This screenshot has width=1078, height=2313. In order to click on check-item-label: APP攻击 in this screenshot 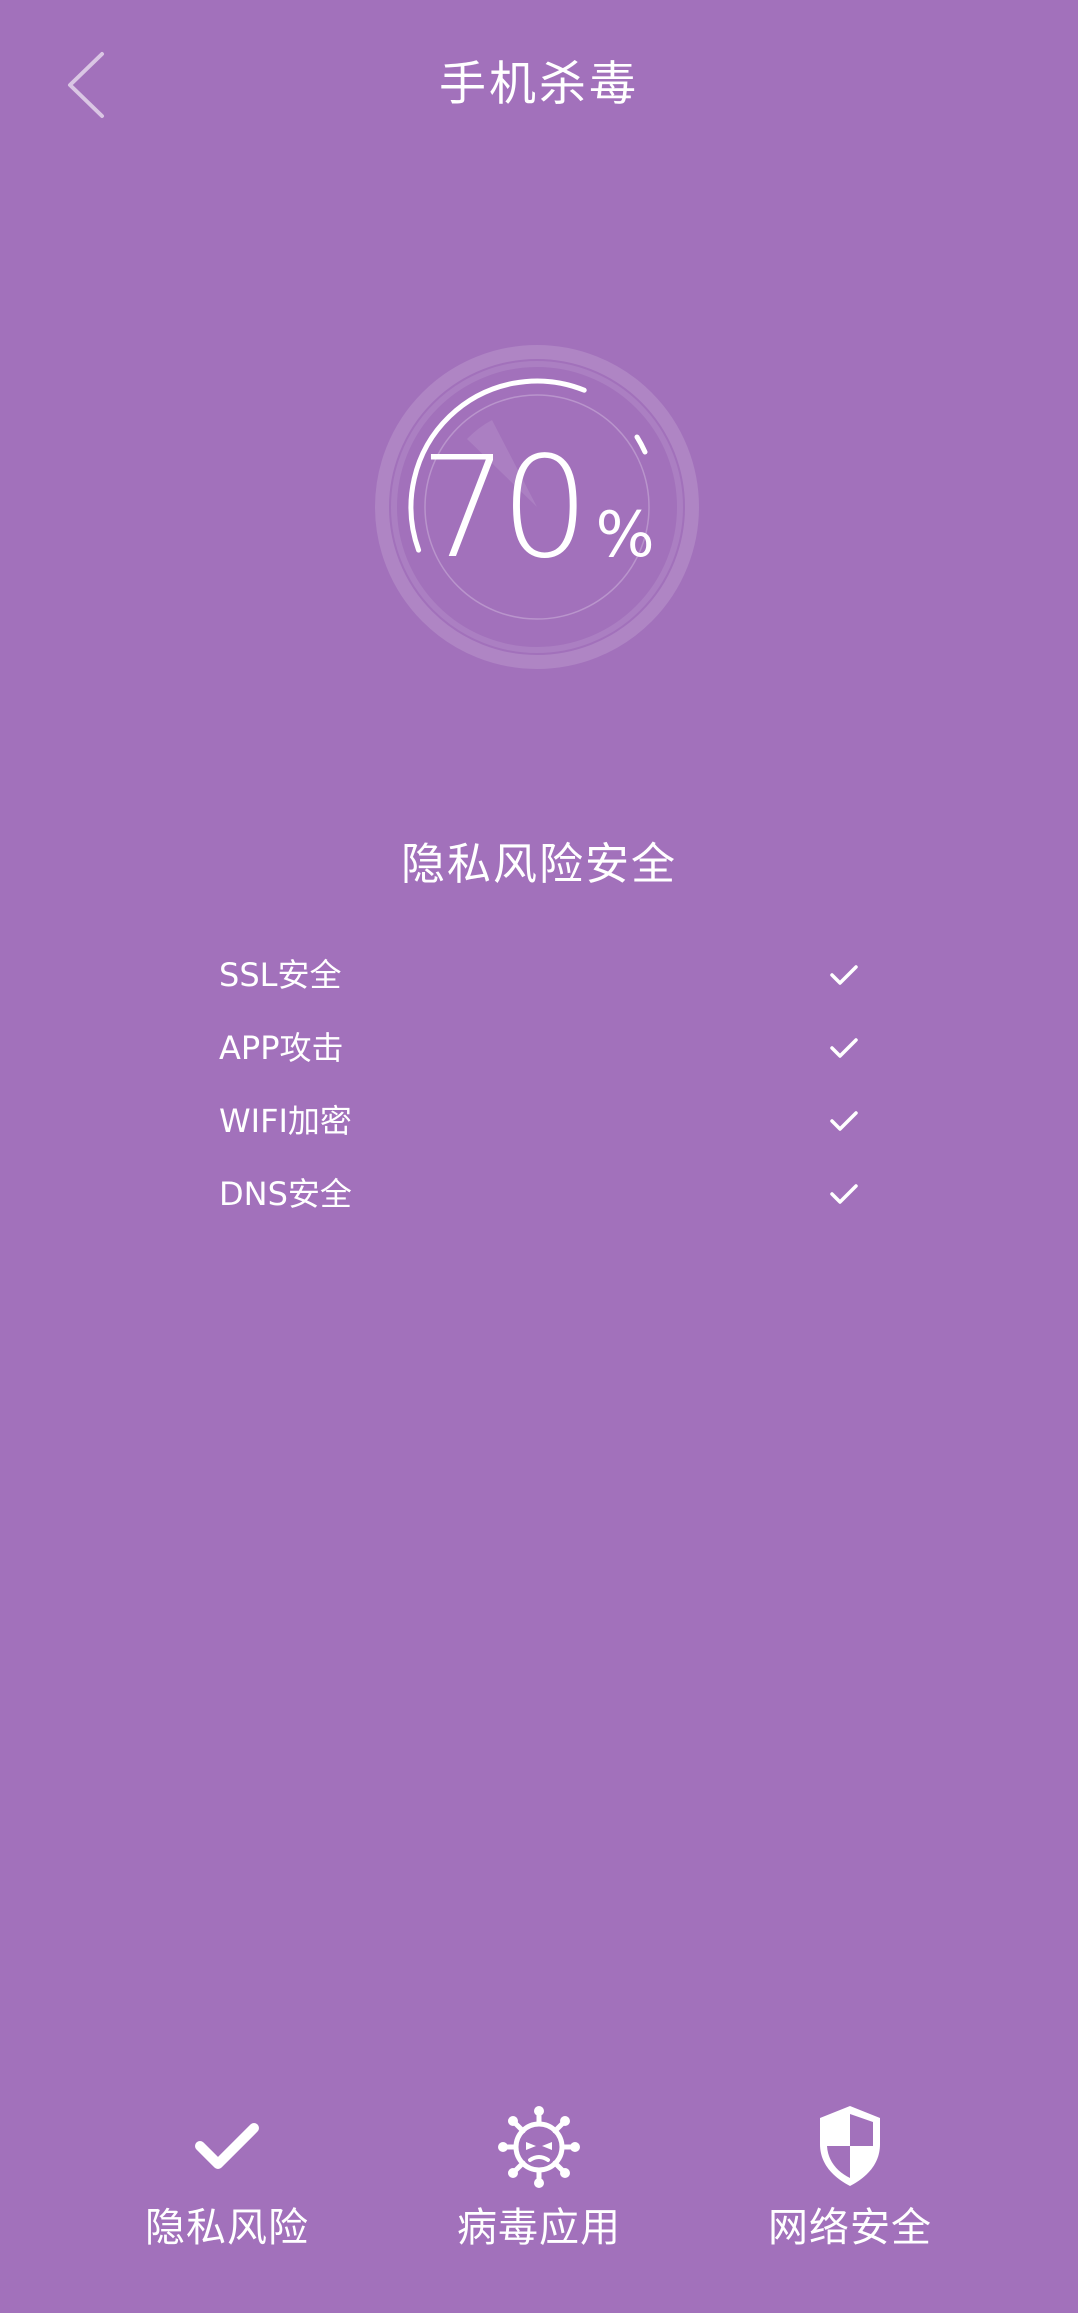, I will do `click(281, 1048)`.